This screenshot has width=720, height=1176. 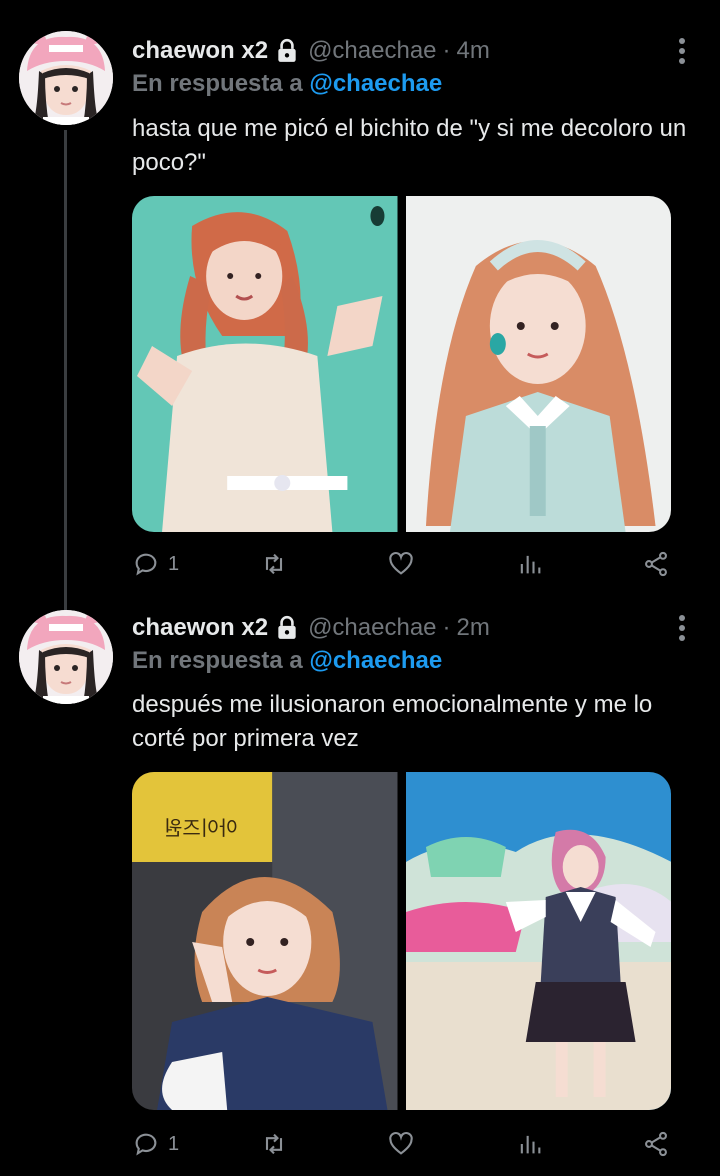 I want to click on photo: 아이즈원, so click(x=265, y=941).